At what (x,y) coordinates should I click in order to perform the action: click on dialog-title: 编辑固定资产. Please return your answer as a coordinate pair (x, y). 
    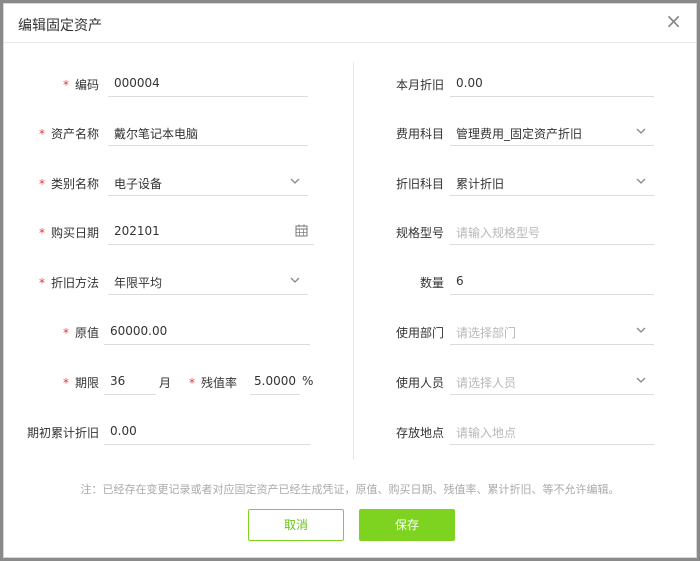
    Looking at the image, I should click on (60, 26).